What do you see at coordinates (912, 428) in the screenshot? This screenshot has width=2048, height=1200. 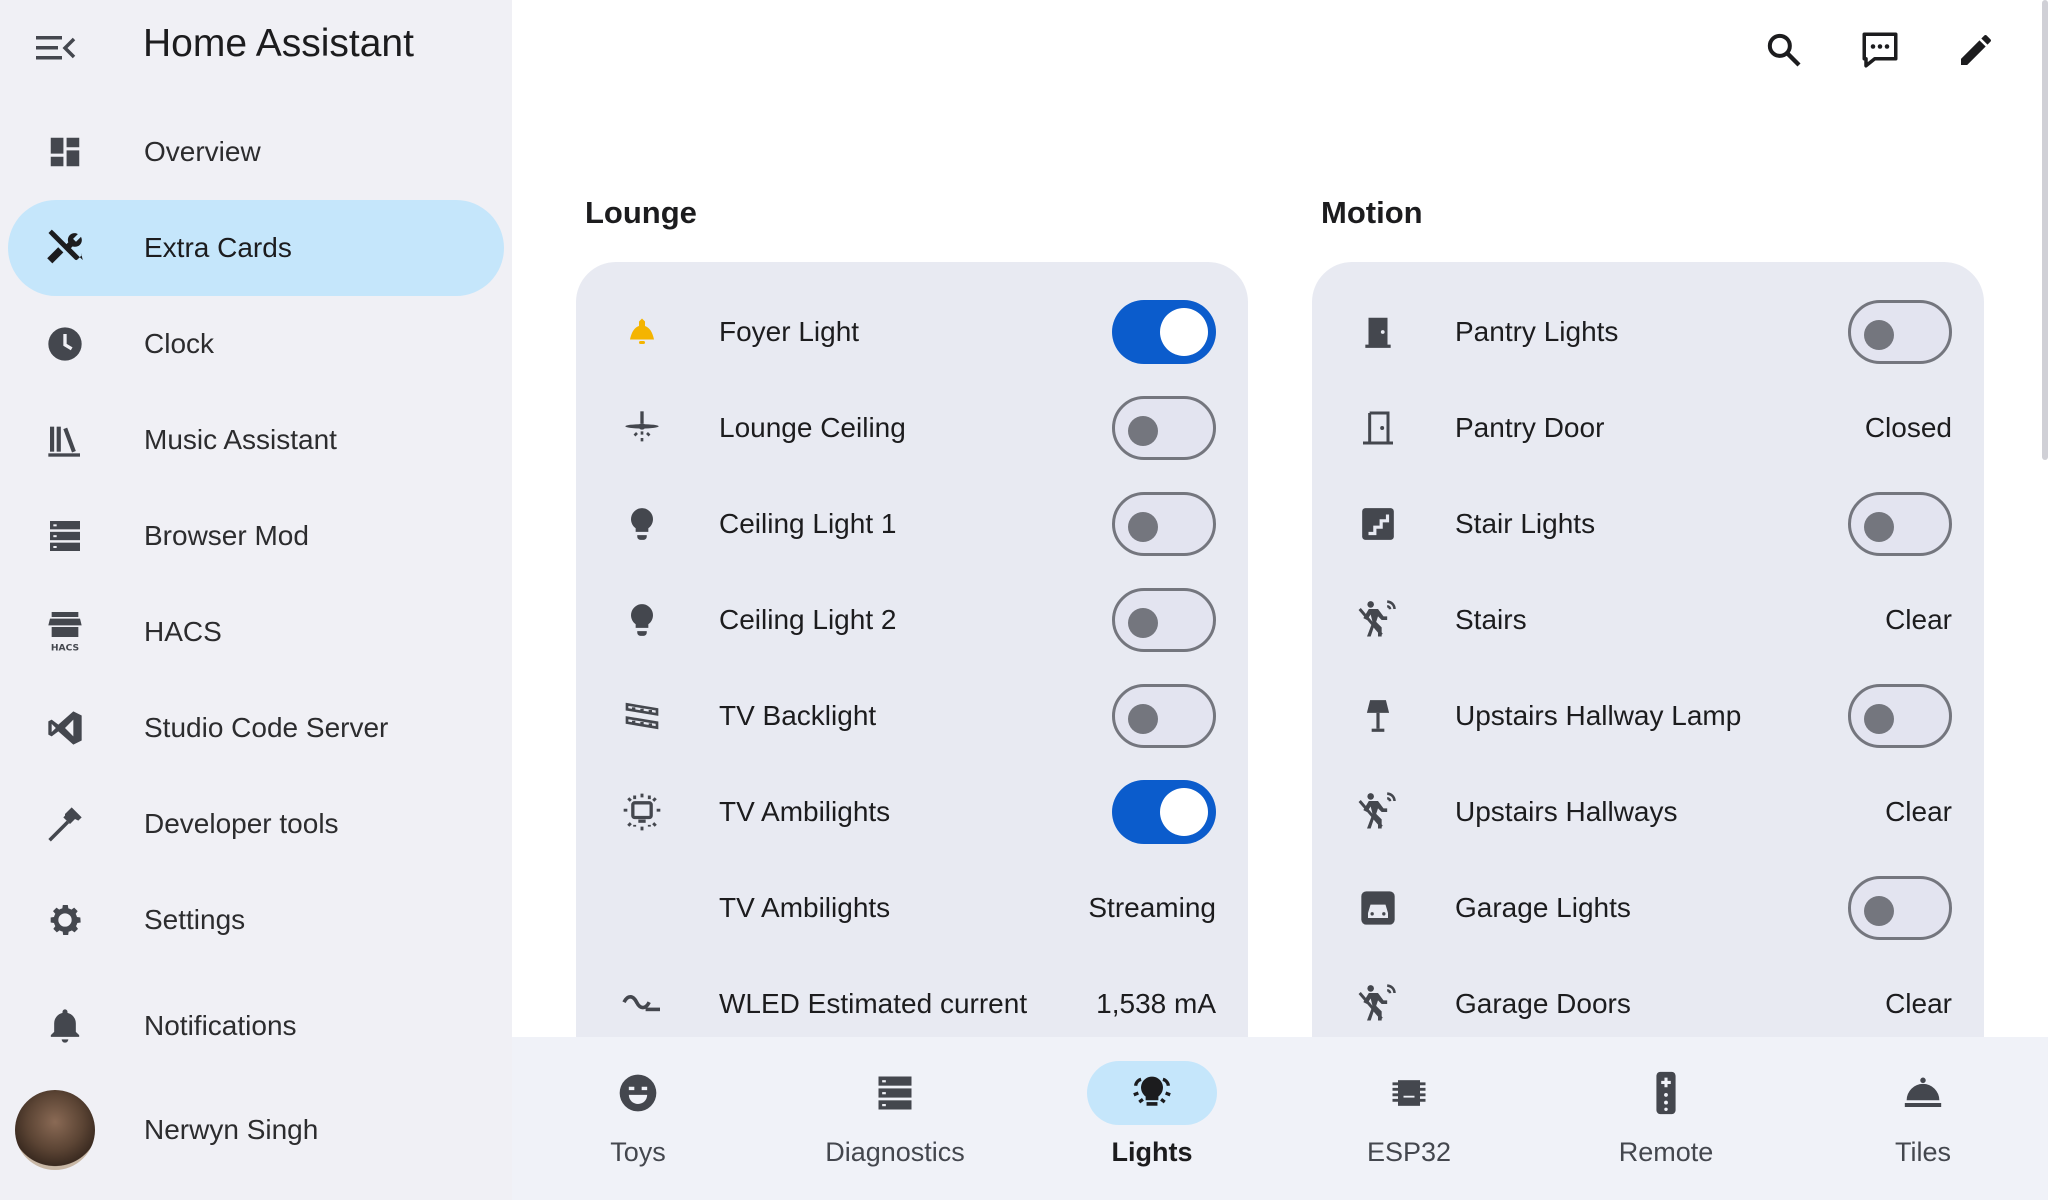 I see `entity-row: Lounge Ceiling` at bounding box center [912, 428].